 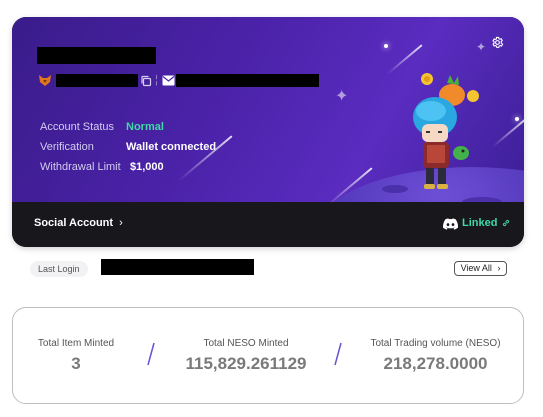 I want to click on copy-icon, so click(x=146, y=81).